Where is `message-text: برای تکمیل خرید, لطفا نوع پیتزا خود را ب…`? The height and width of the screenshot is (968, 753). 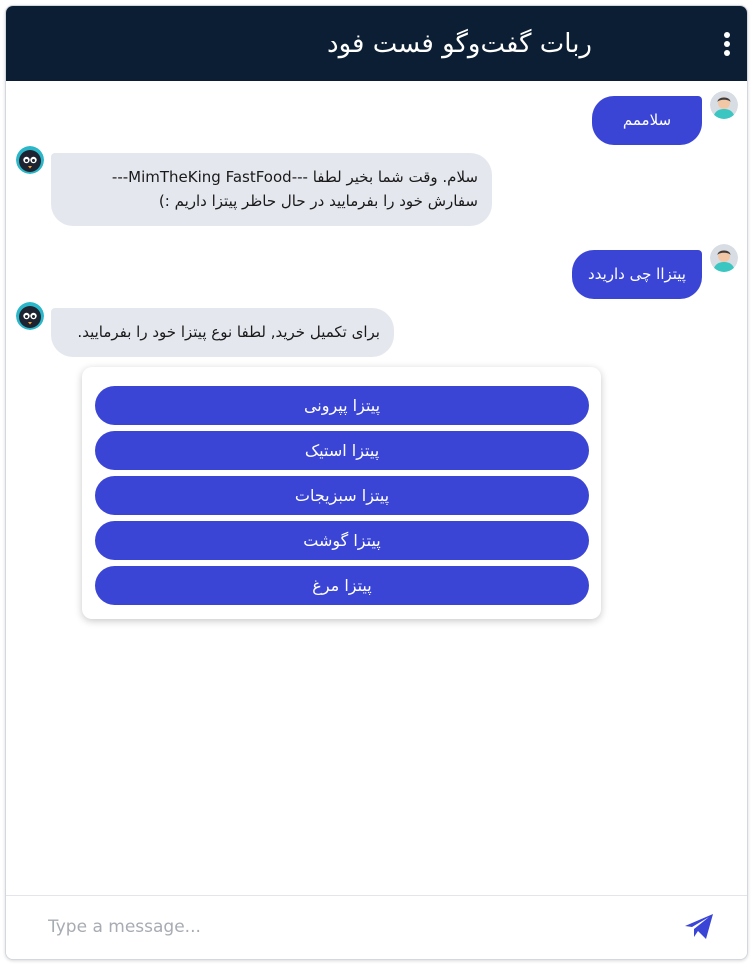
message-text: برای تکمیل خرید, لطفا نوع پیتزا خود را ب… is located at coordinates (228, 332).